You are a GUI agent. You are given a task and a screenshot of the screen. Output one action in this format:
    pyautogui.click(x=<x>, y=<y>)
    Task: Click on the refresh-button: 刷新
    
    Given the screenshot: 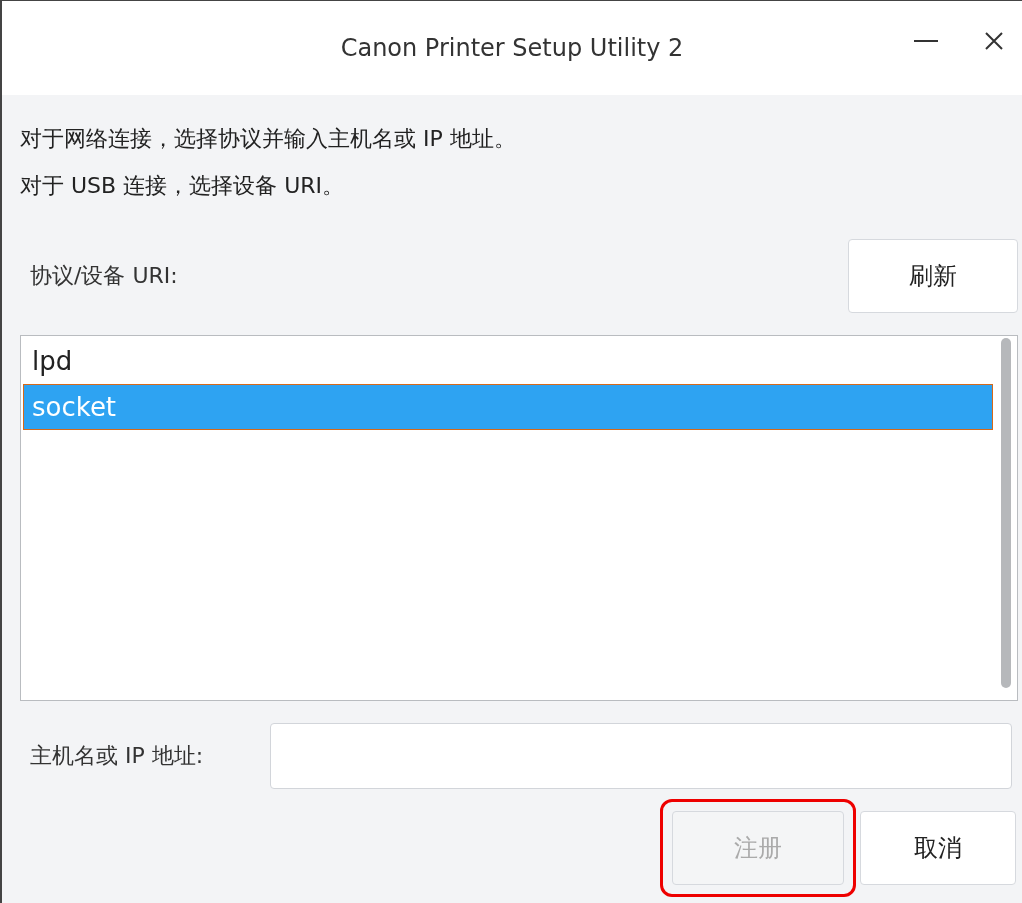 What is the action you would take?
    pyautogui.click(x=933, y=276)
    